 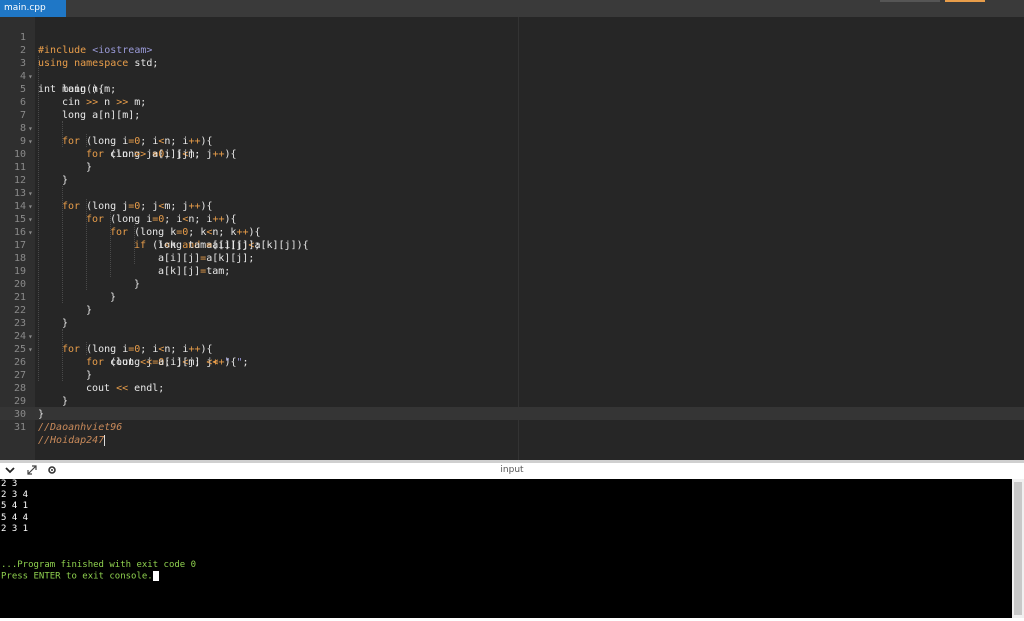 What do you see at coordinates (105, 440) in the screenshot?
I see `text-cursor` at bounding box center [105, 440].